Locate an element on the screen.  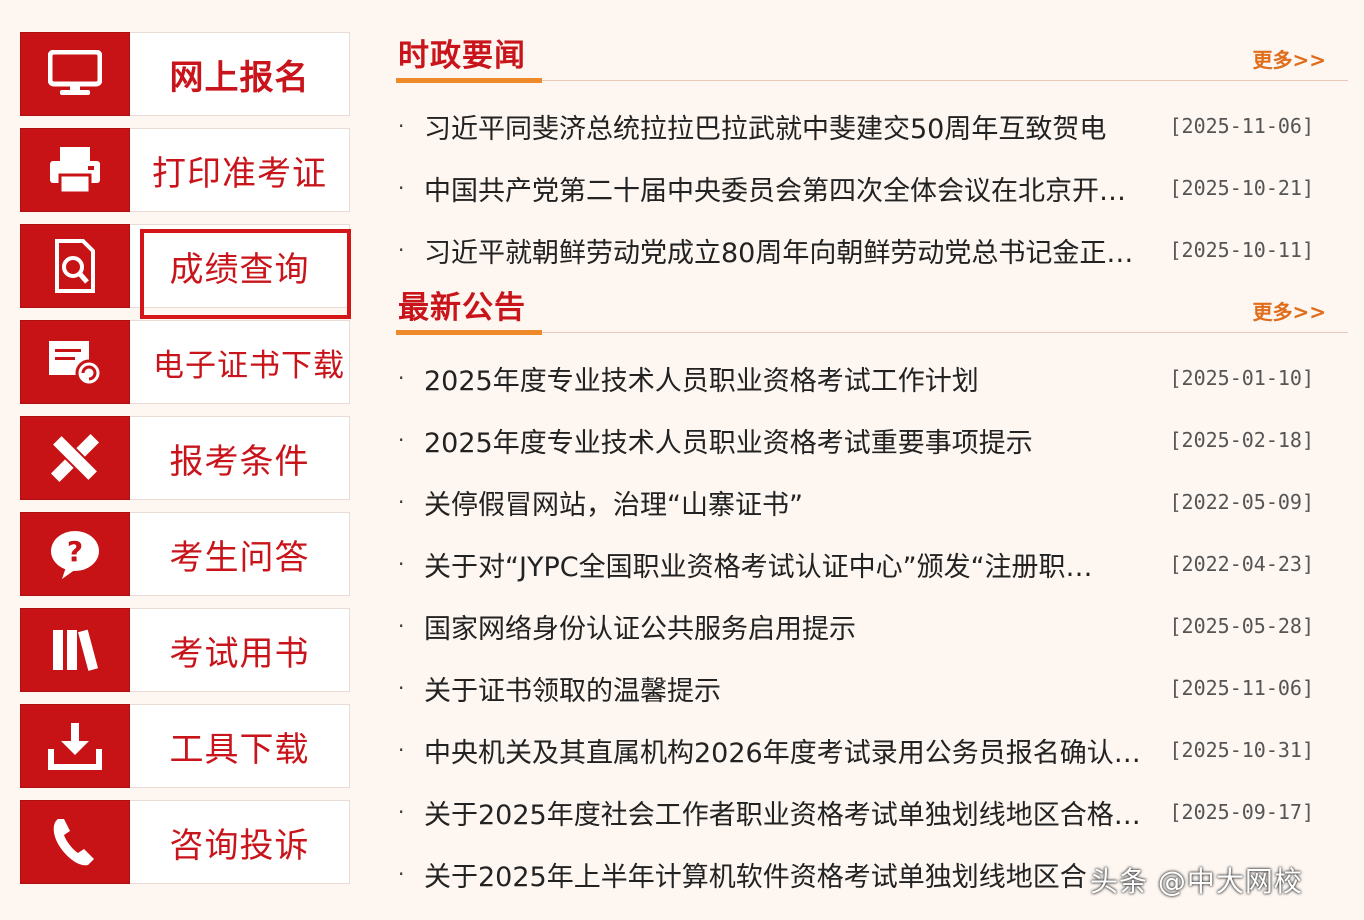
menu-item-complaints: 咨询投诉 is located at coordinates (185, 842).